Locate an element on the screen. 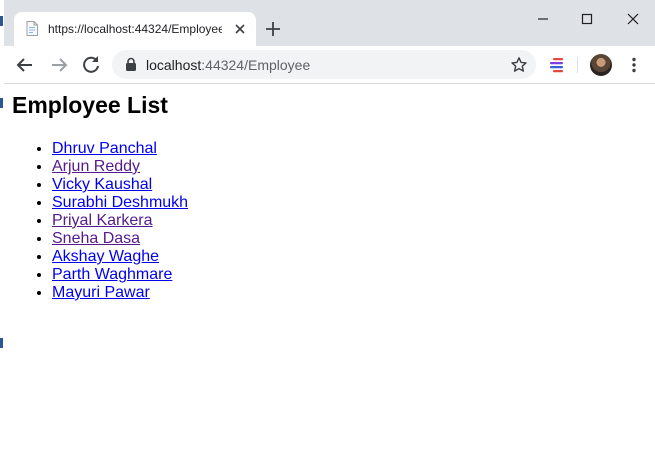  employee-link: Surabhi Deshmukh is located at coordinates (120, 202).